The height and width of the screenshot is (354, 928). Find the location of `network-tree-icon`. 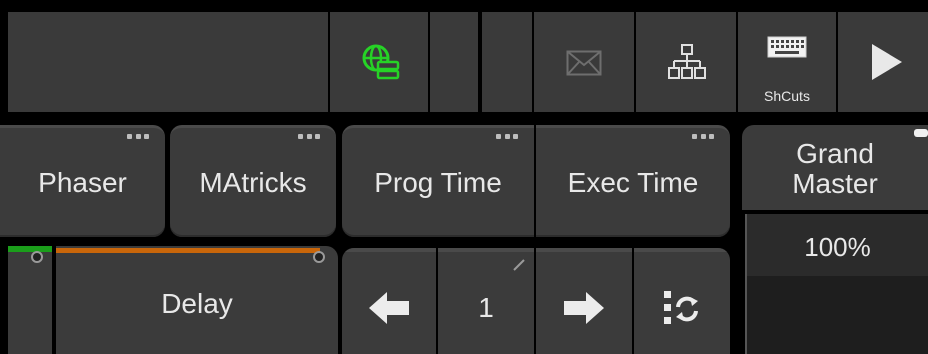

network-tree-icon is located at coordinates (687, 61).